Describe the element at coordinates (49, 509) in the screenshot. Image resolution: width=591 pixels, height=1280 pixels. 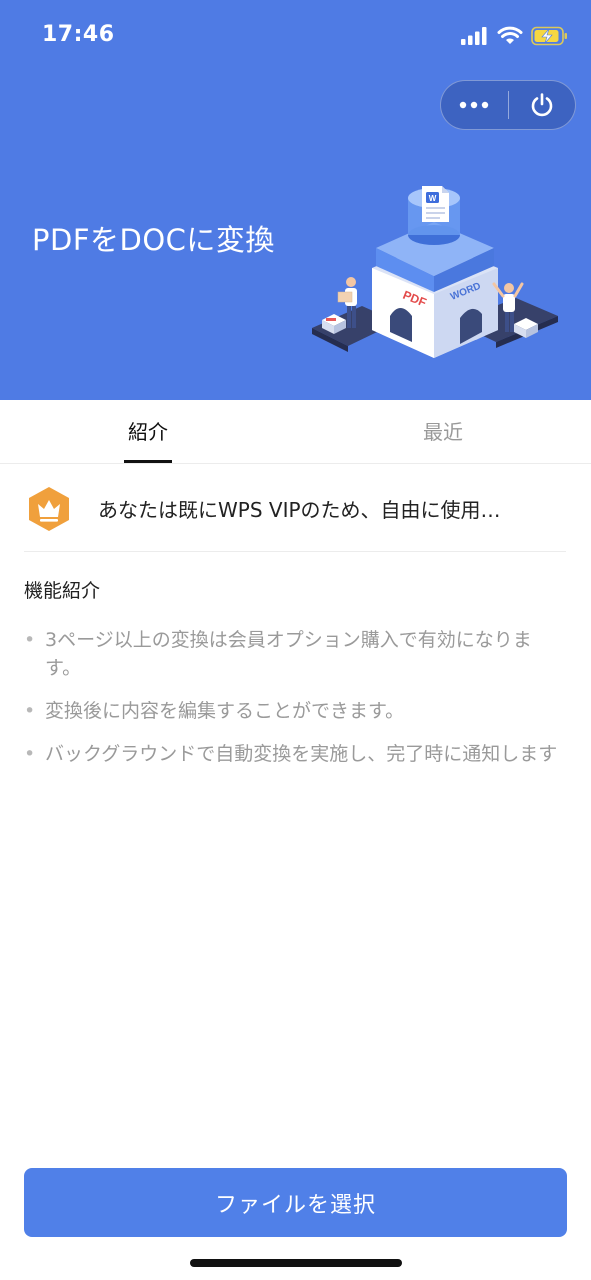
I see `crown-icon` at that location.